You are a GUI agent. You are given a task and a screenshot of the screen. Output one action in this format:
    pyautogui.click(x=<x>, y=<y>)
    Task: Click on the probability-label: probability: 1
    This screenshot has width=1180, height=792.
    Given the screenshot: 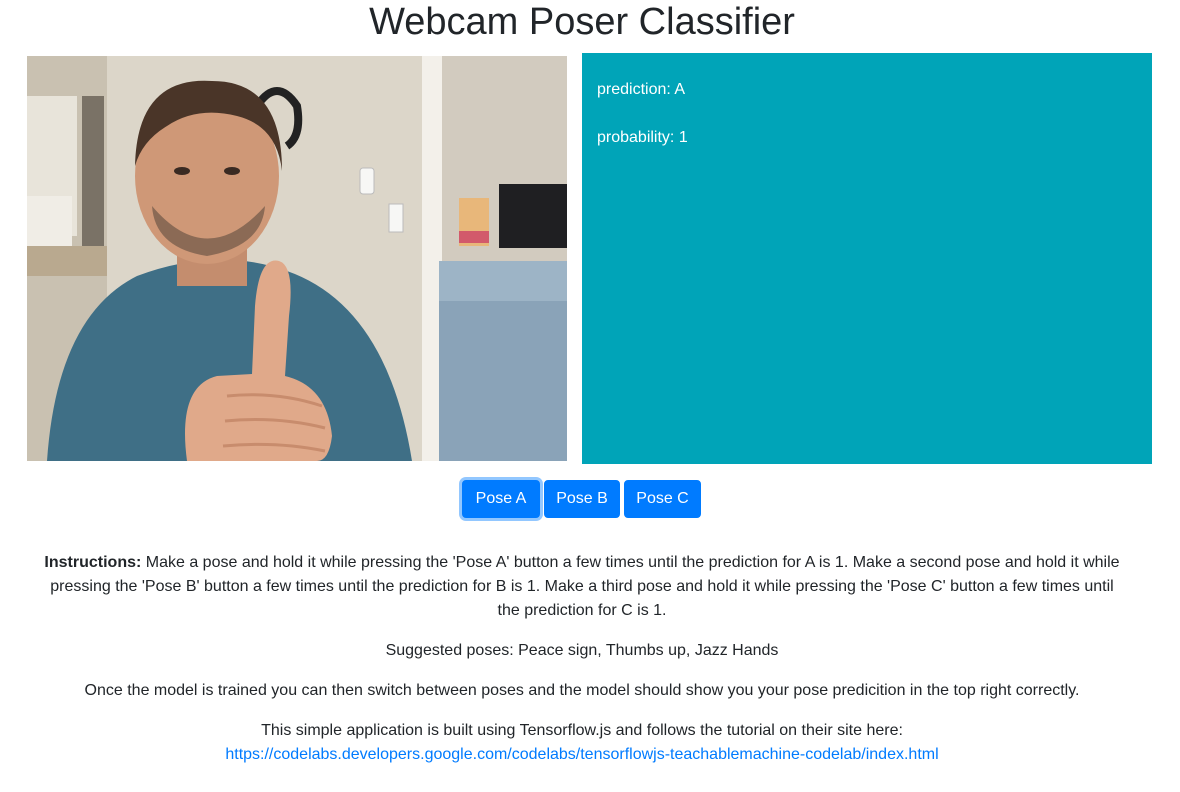 What is the action you would take?
    pyautogui.click(x=642, y=137)
    